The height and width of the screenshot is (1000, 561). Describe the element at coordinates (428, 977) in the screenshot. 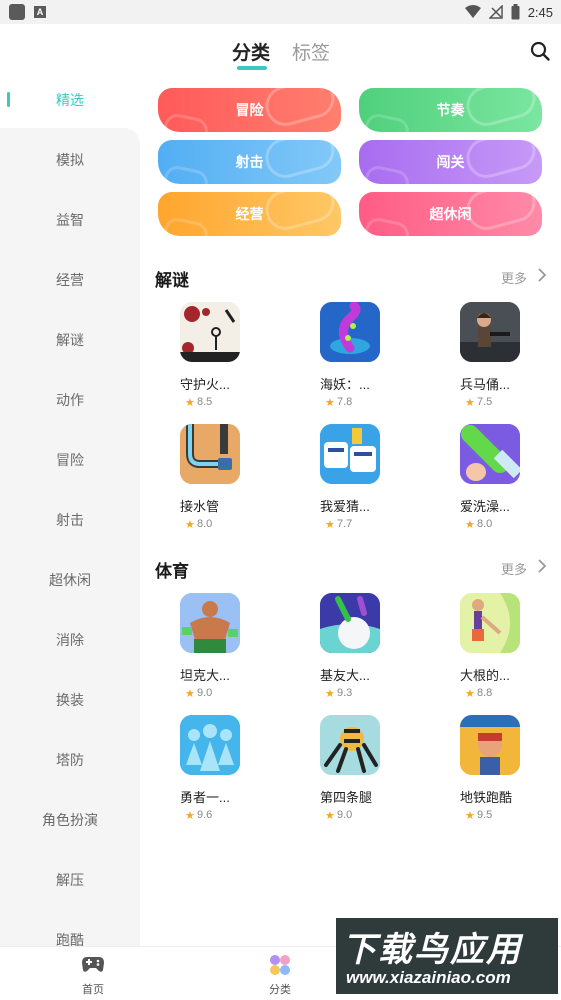

I see `watermark-url: www.xiazainiao.com` at that location.